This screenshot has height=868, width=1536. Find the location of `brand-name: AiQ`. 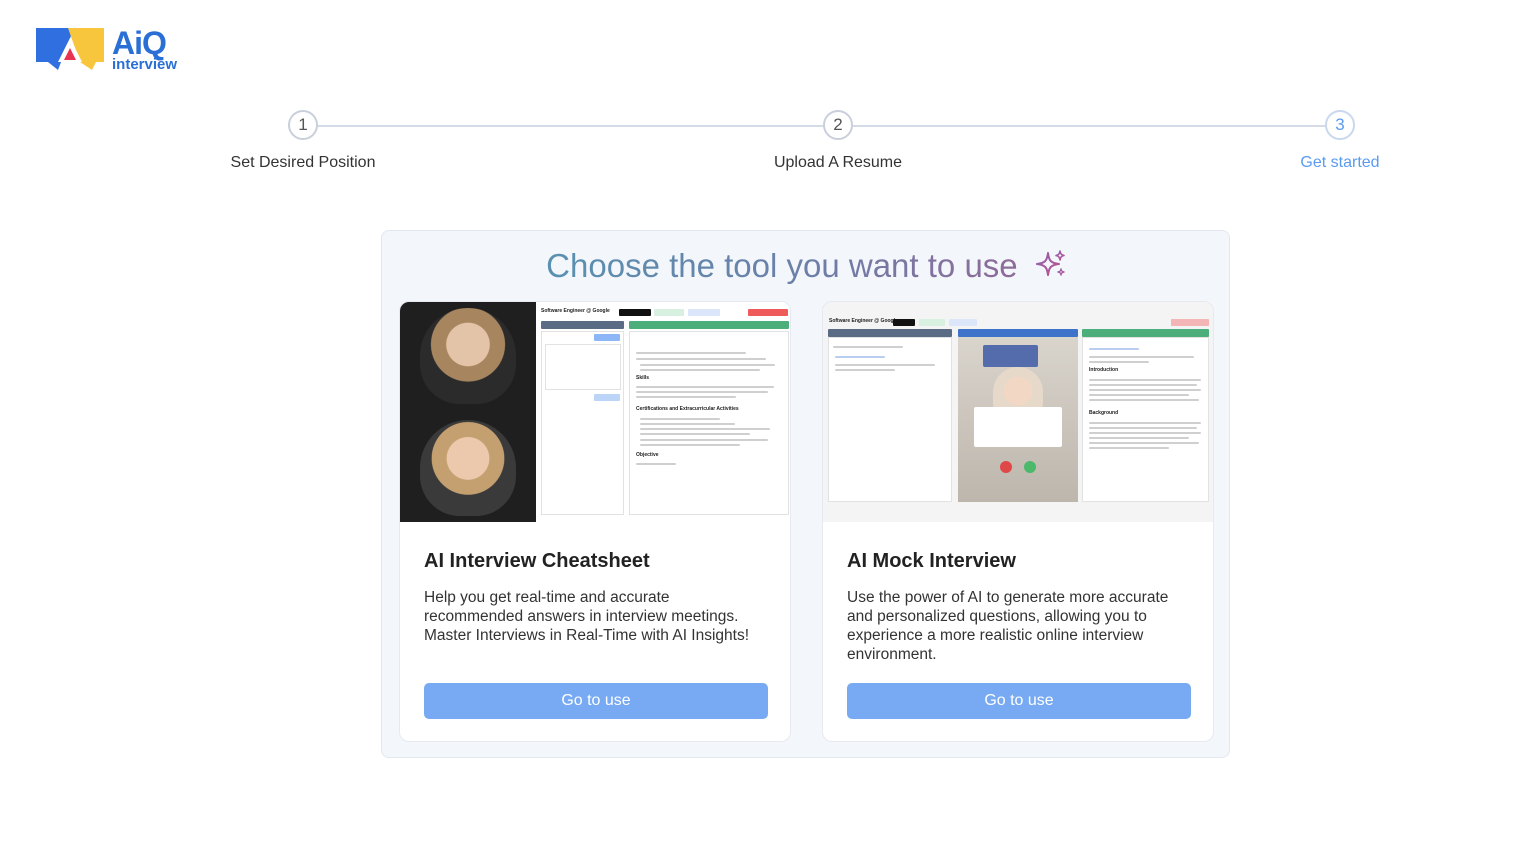

brand-name: AiQ is located at coordinates (139, 42).